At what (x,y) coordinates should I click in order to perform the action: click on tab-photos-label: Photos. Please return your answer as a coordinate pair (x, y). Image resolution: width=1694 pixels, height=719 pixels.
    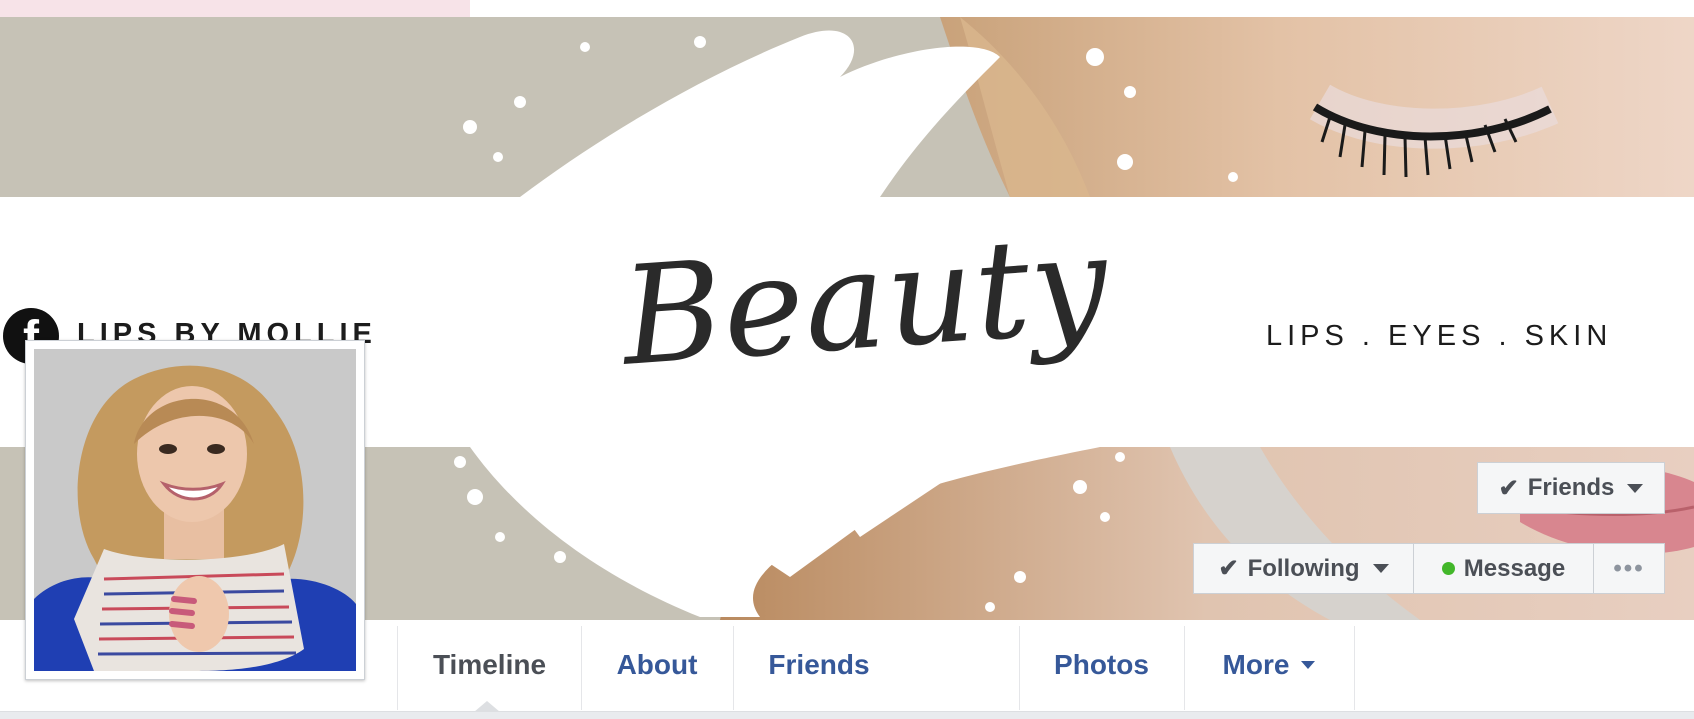
    Looking at the image, I should click on (1101, 664).